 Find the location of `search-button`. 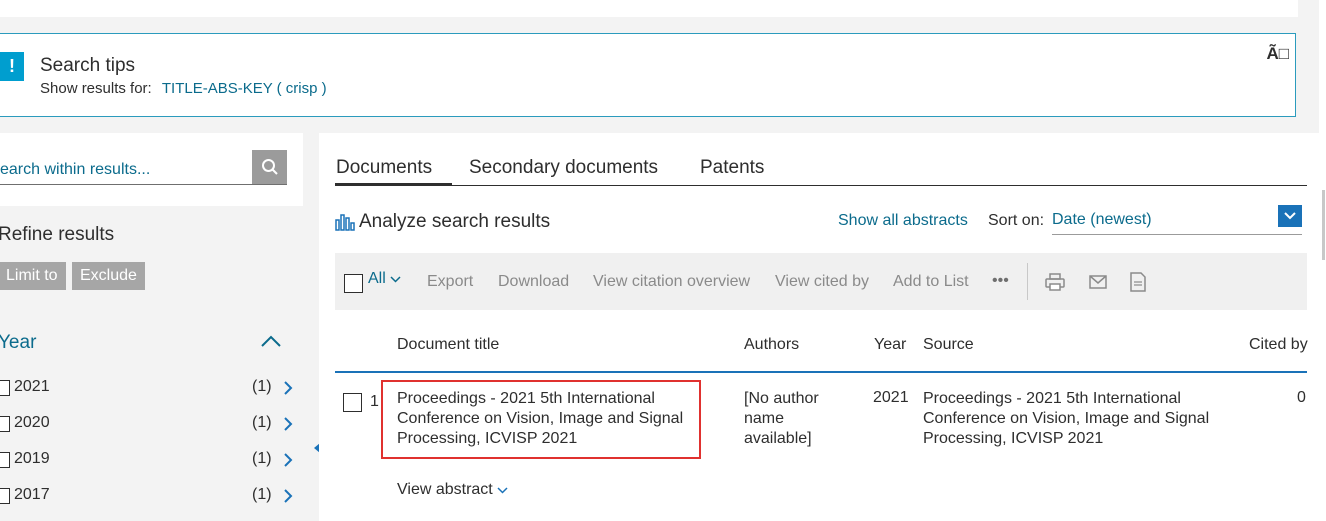

search-button is located at coordinates (269, 167).